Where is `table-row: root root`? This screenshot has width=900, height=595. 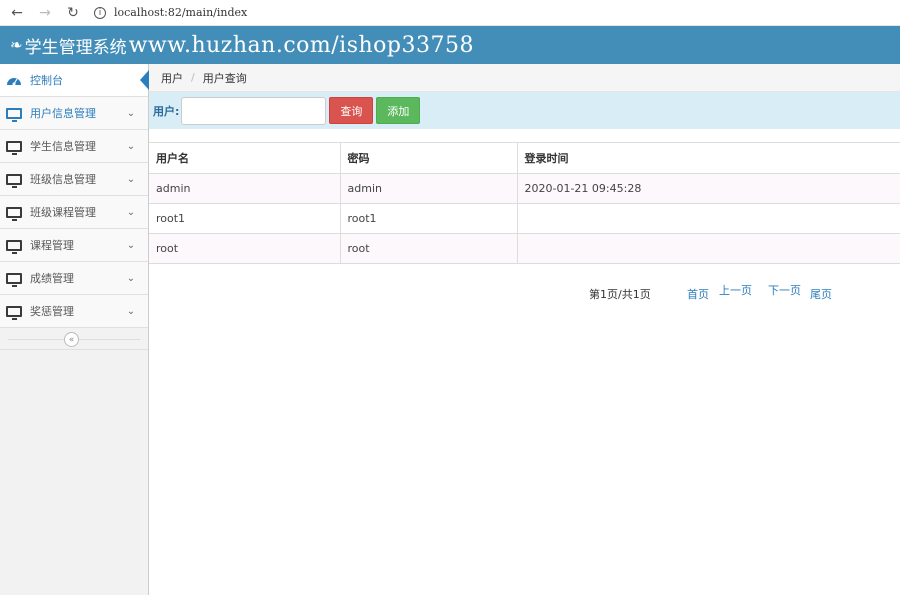
table-row: root root is located at coordinates (524, 248).